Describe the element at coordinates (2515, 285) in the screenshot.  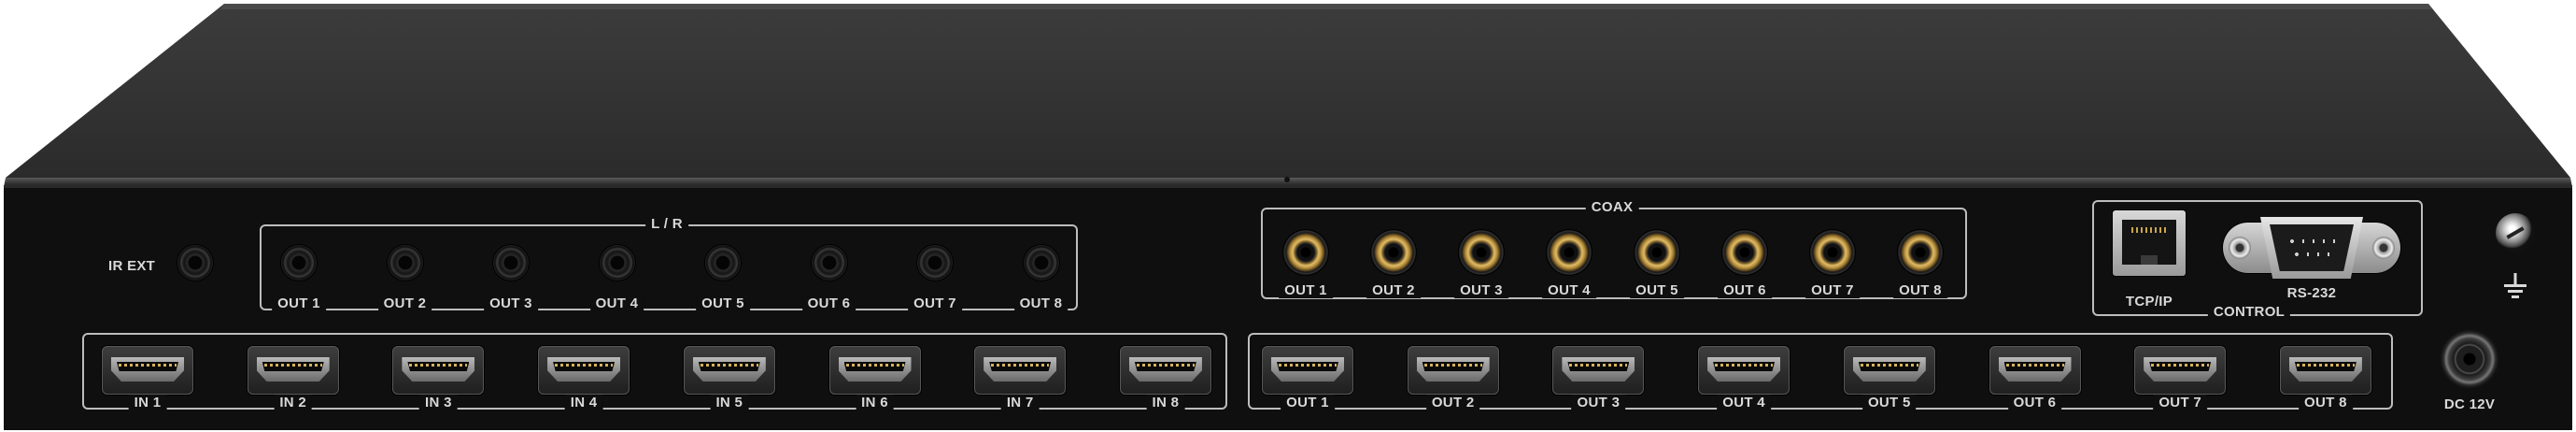
I see `ground-symbol-icon` at that location.